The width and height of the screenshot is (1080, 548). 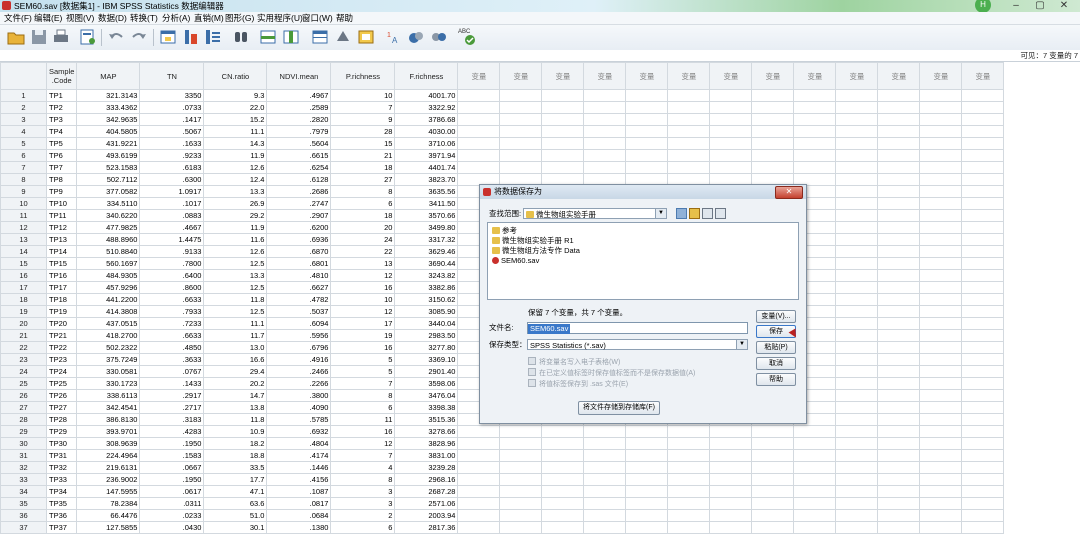 I want to click on table-cell: 418.2700, so click(x=108, y=335).